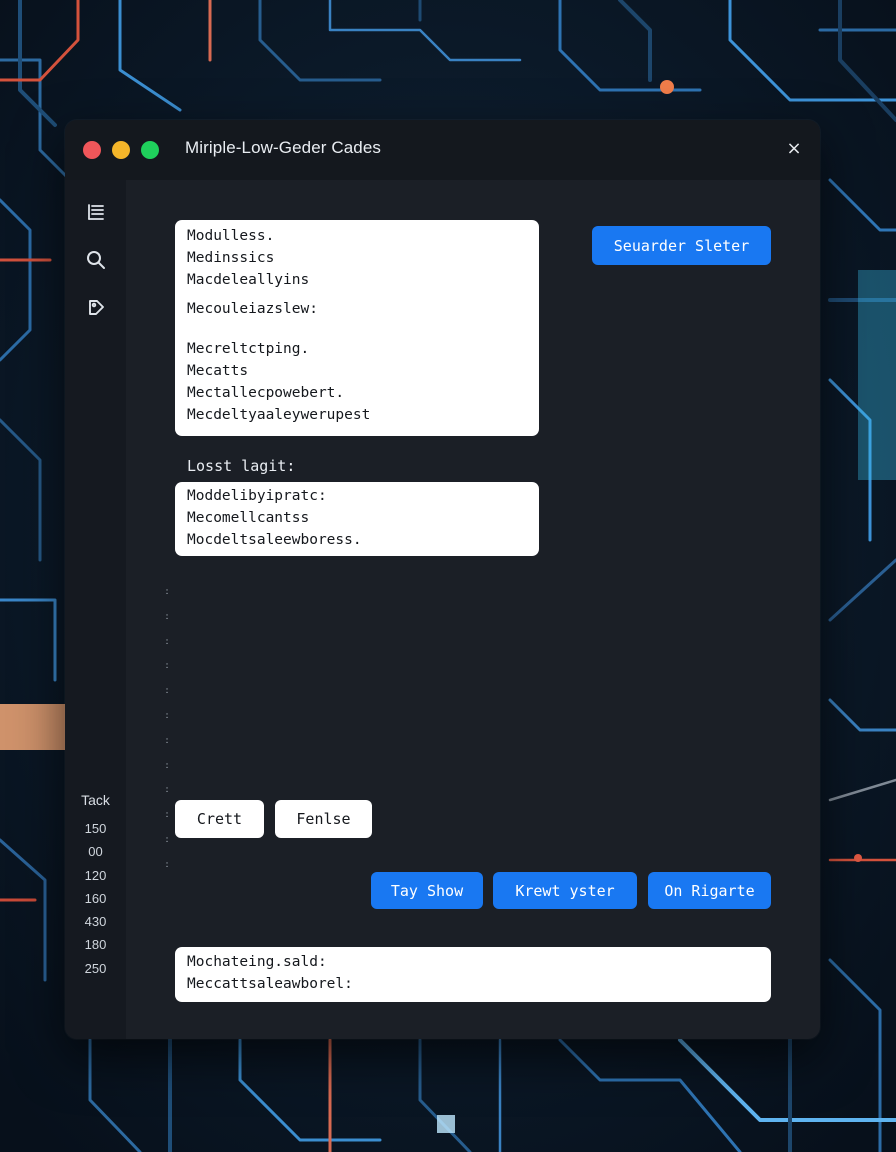 The width and height of the screenshot is (896, 1152). What do you see at coordinates (231, 258) in the screenshot?
I see `module-line: Medinssics` at bounding box center [231, 258].